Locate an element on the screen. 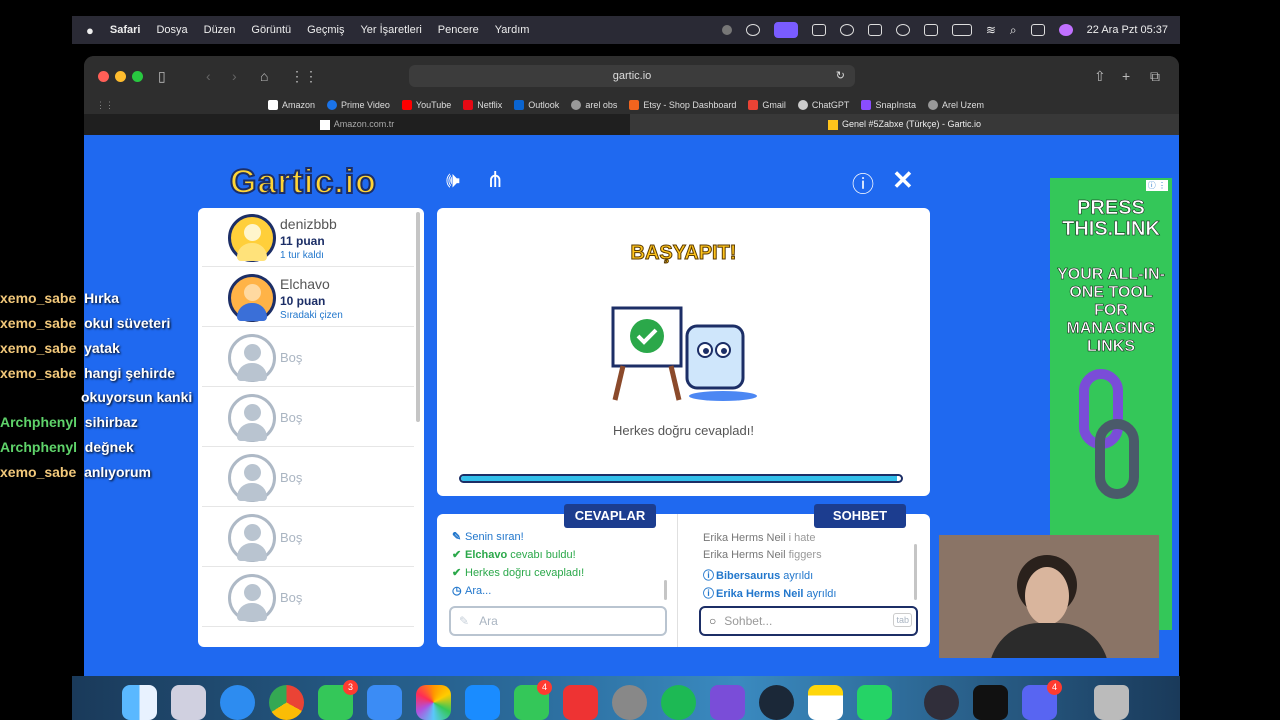 Image resolution: width=1280 pixels, height=720 pixels. system-settings-icon is located at coordinates (629, 702).